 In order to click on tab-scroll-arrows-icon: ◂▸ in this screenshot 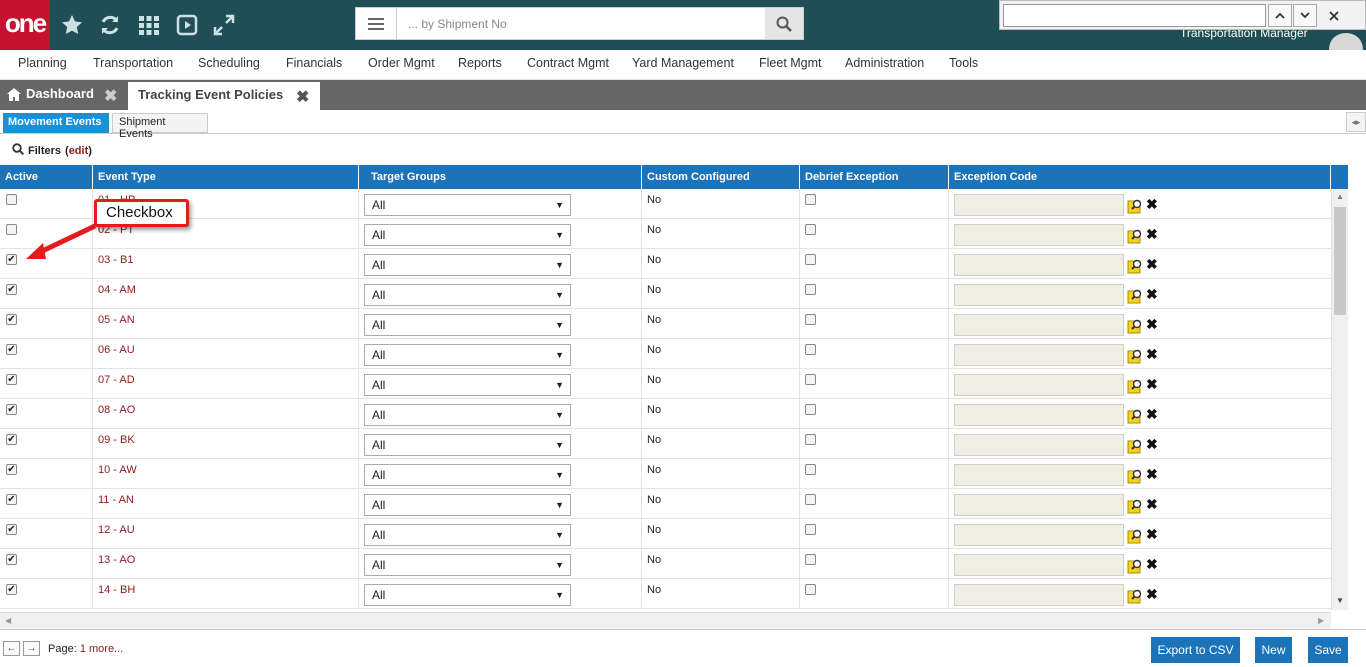, I will do `click(1356, 122)`.